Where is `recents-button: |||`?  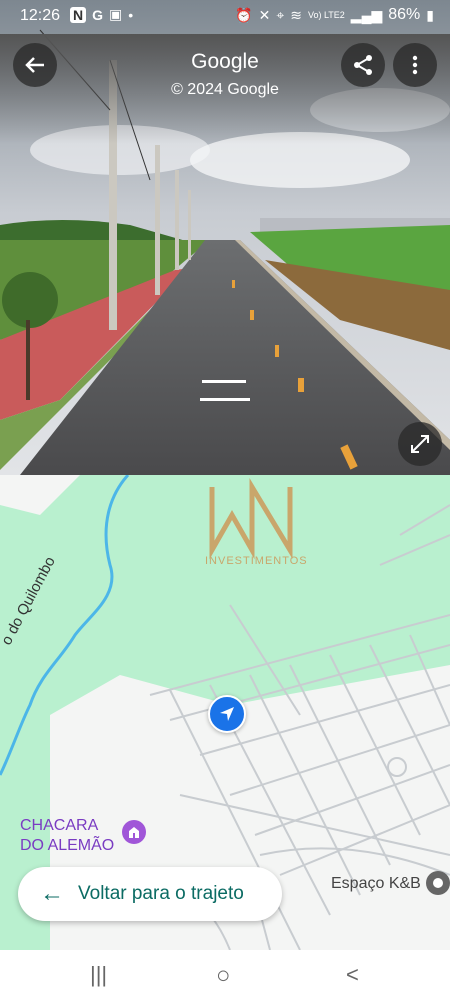 recents-button: ||| is located at coordinates (98, 975).